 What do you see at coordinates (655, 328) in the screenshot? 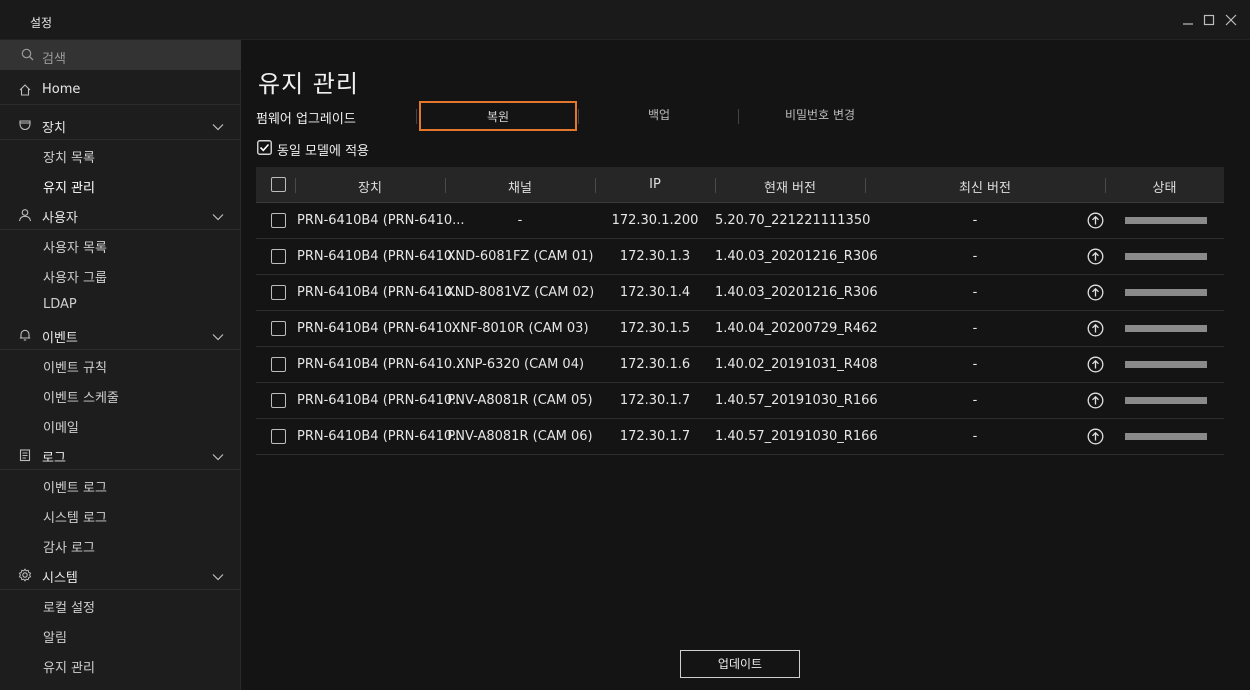
I see `cell-ip: 172.30.1.5` at bounding box center [655, 328].